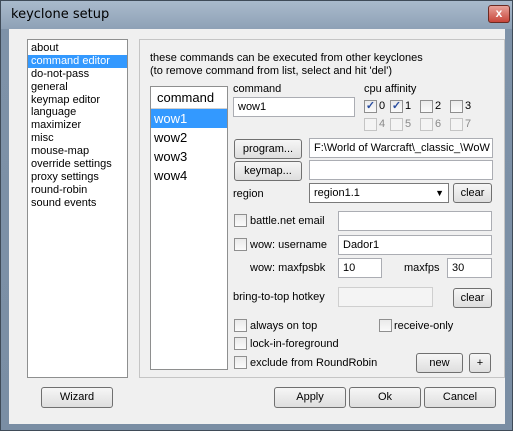 This screenshot has width=513, height=431. I want to click on battlenet-email-input, so click(415, 221).